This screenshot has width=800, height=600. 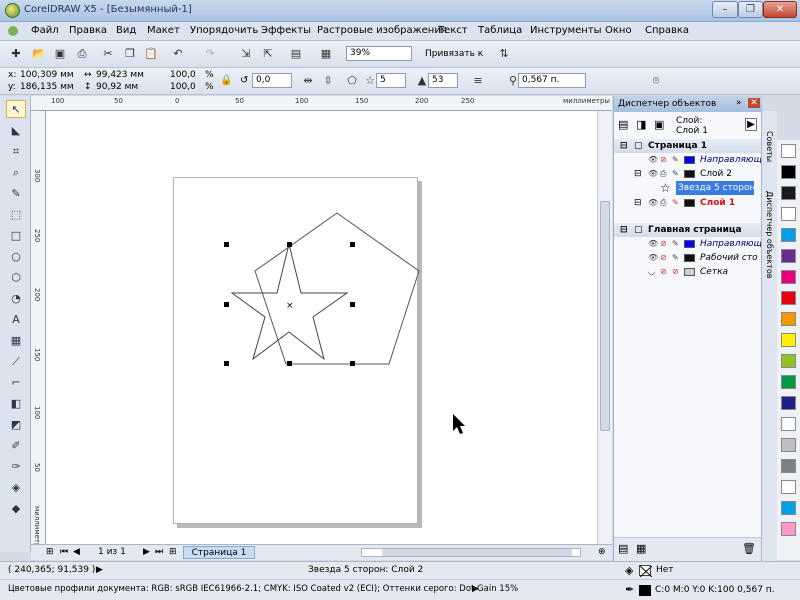 I want to click on connector-tool-icon: ⌐, so click(x=16, y=383).